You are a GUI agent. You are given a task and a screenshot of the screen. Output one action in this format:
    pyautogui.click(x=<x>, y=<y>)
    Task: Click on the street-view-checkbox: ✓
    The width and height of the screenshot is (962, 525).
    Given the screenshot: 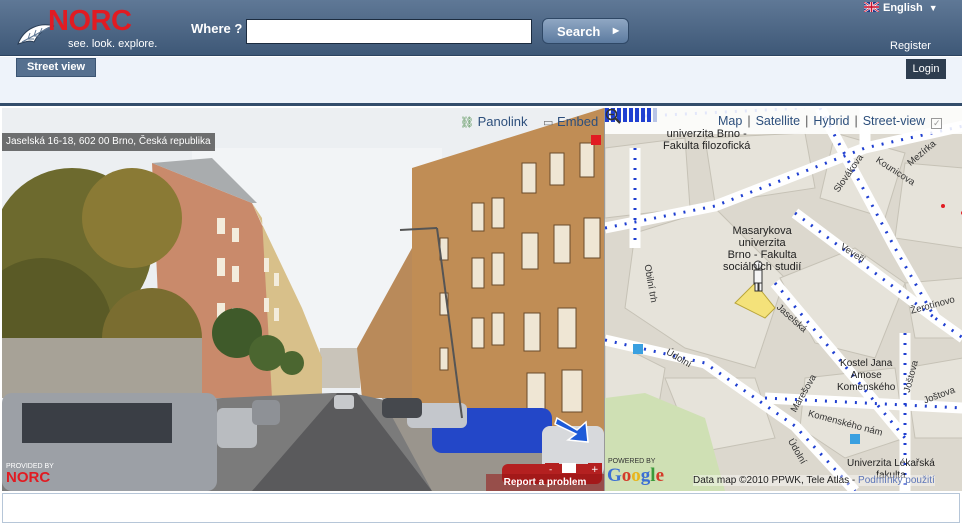 What is the action you would take?
    pyautogui.click(x=937, y=123)
    